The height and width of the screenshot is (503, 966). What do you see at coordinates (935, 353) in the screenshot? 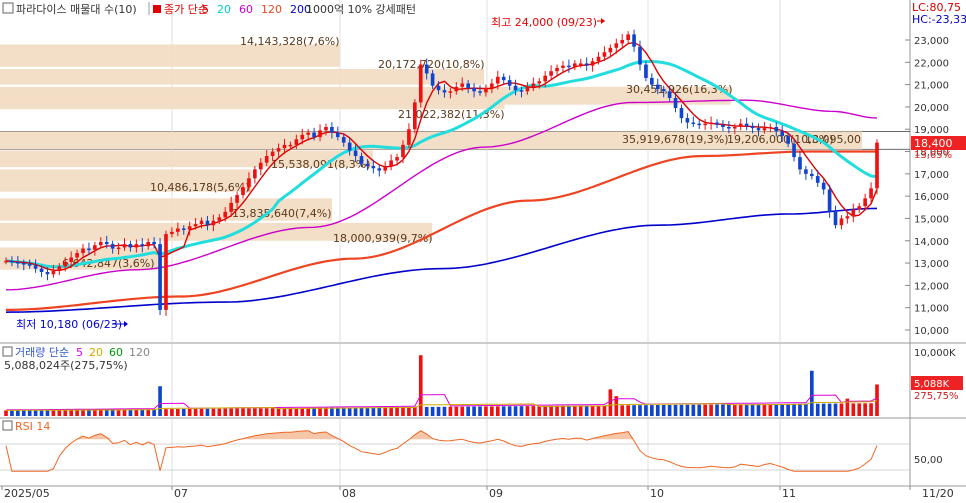
I see `volume-axis-top: 10,000K` at bounding box center [935, 353].